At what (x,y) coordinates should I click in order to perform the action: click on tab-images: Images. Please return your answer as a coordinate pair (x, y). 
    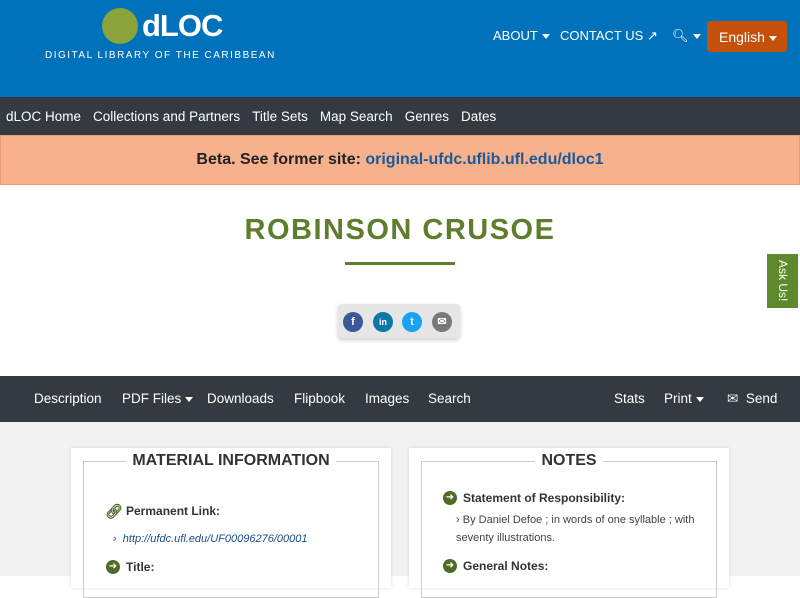
    Looking at the image, I should click on (387, 398).